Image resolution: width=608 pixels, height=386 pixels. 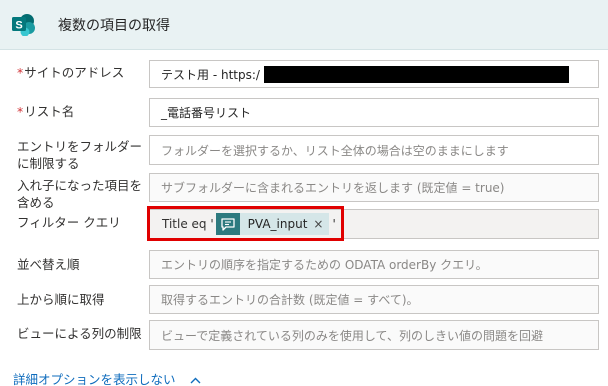 I want to click on token-label: PVA_input, so click(x=277, y=224).